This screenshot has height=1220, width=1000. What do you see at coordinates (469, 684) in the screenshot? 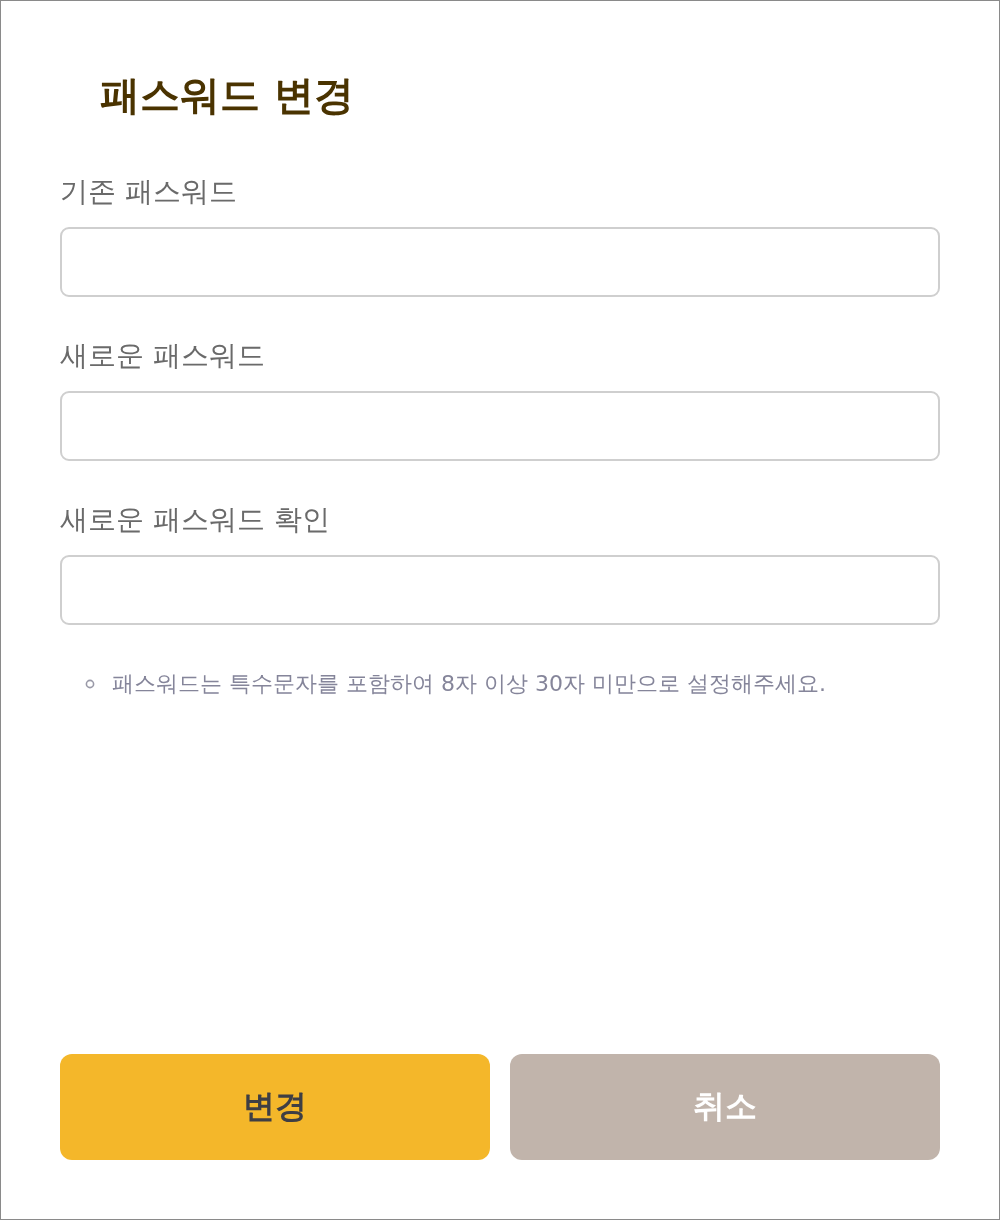
I see `hint-text: 패스워드는 특수문자를 포함하여 8자 이상 30자 미만으로 설정해주세요.` at bounding box center [469, 684].